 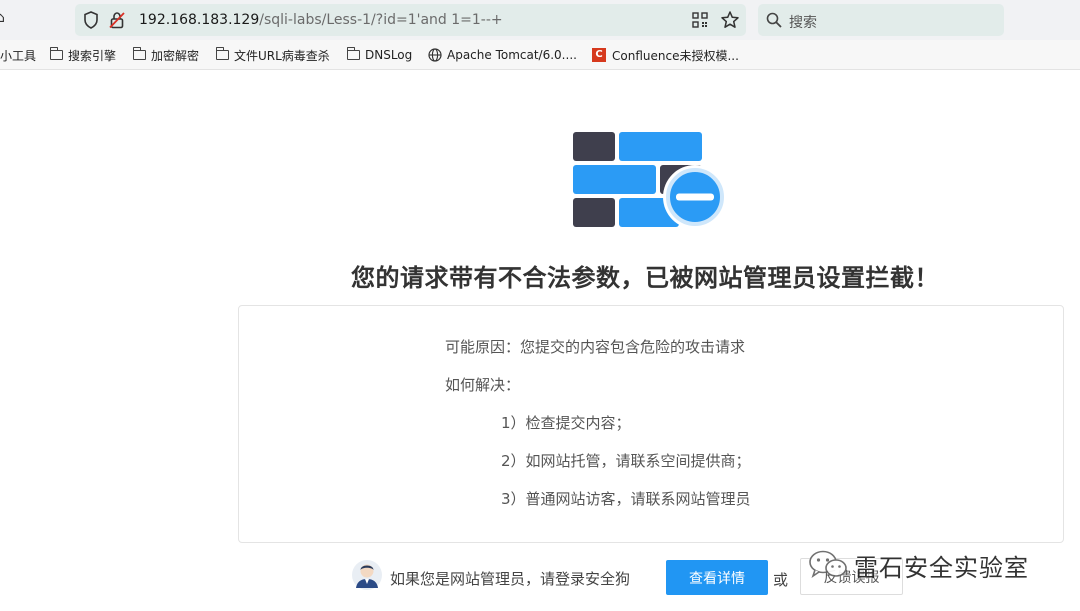 What do you see at coordinates (700, 20) in the screenshot?
I see `qr-code-icon` at bounding box center [700, 20].